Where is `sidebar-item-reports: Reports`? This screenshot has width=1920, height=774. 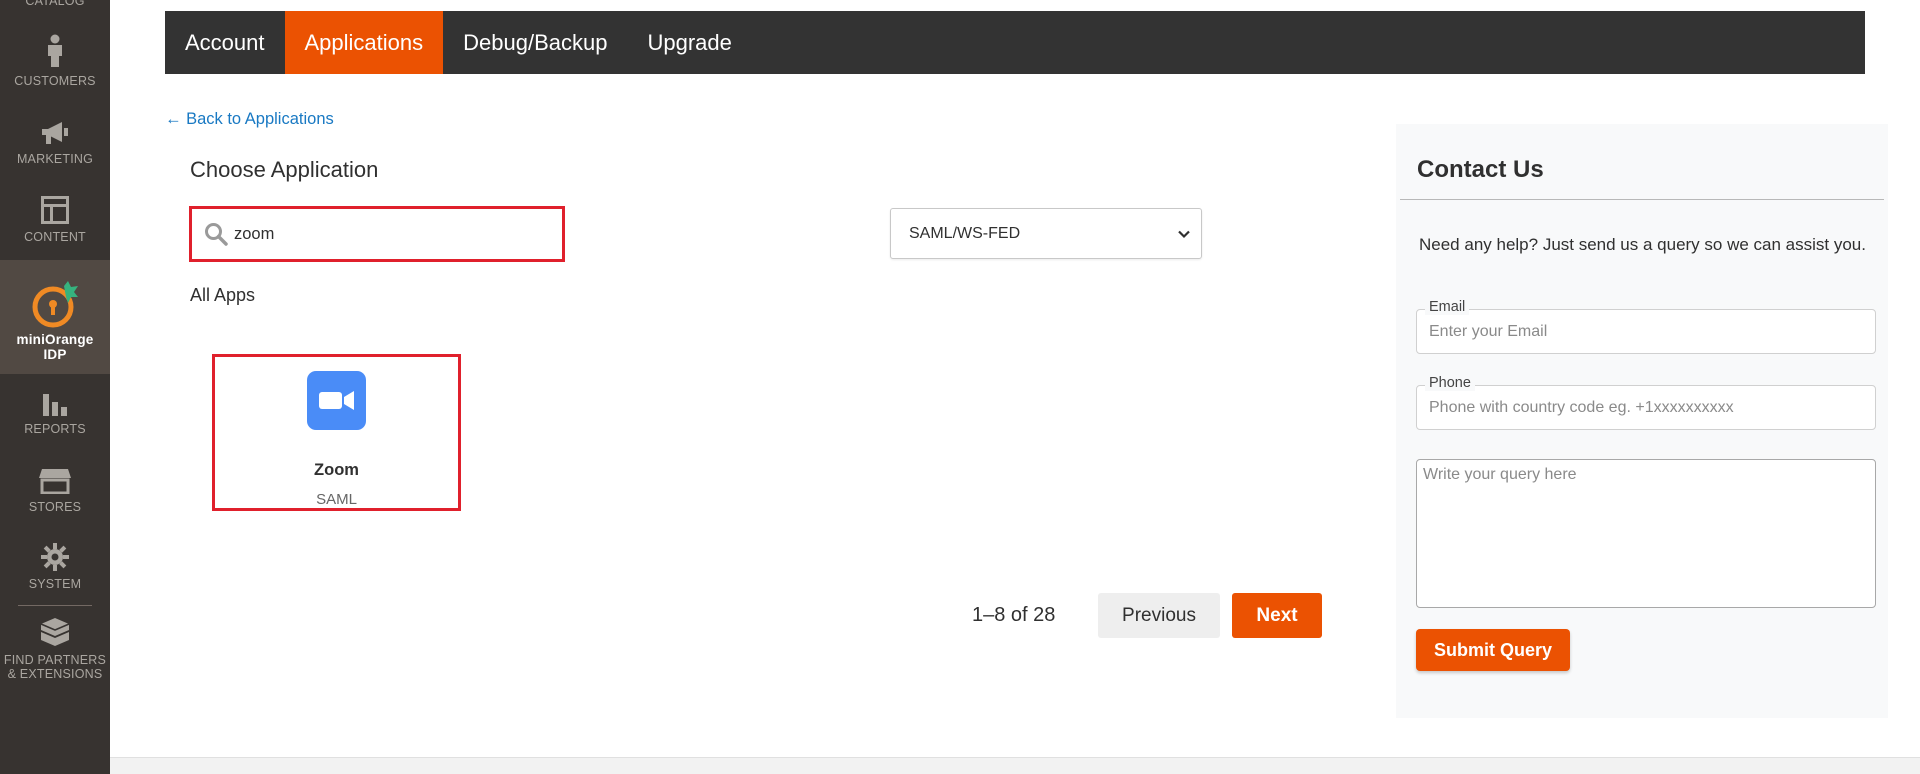 sidebar-item-reports: Reports is located at coordinates (55, 413).